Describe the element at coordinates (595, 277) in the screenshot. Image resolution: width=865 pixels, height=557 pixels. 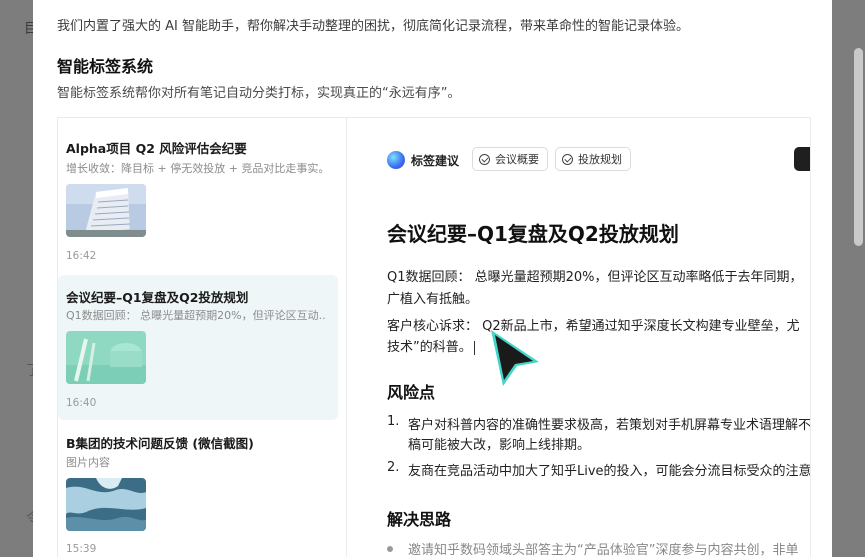
I see `paragraph-line: Q1数据回顾： 总曝光量超预期20%，但评论区互动率略低于去年同期，` at that location.